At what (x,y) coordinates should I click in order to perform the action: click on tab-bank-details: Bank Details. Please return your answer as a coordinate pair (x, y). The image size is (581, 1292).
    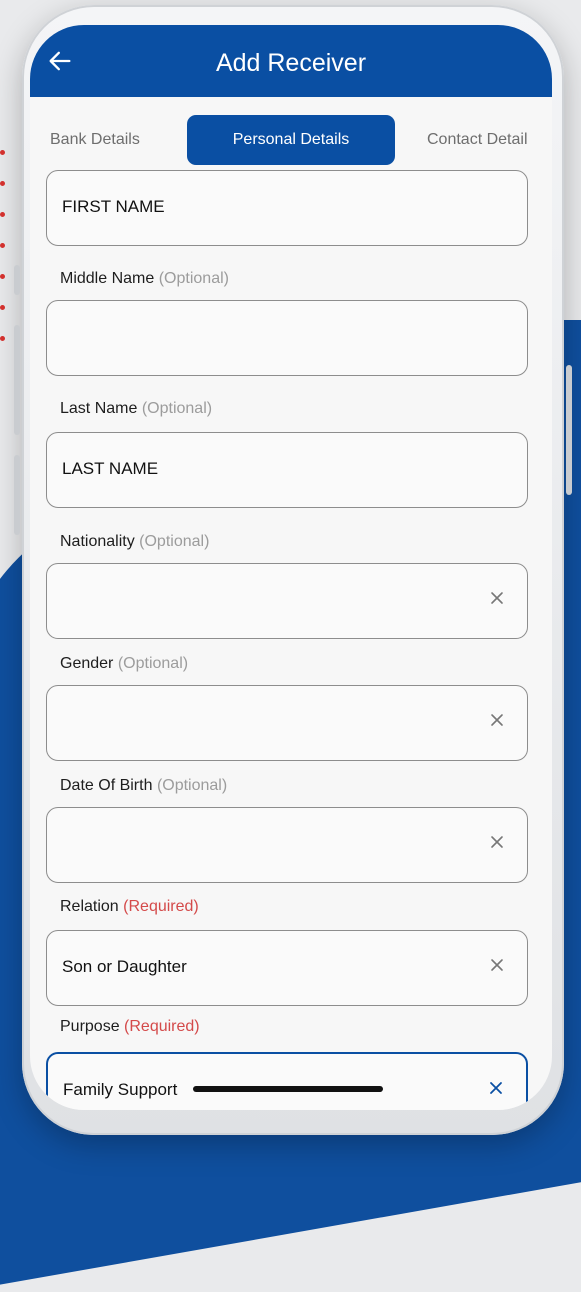
    Looking at the image, I should click on (95, 140).